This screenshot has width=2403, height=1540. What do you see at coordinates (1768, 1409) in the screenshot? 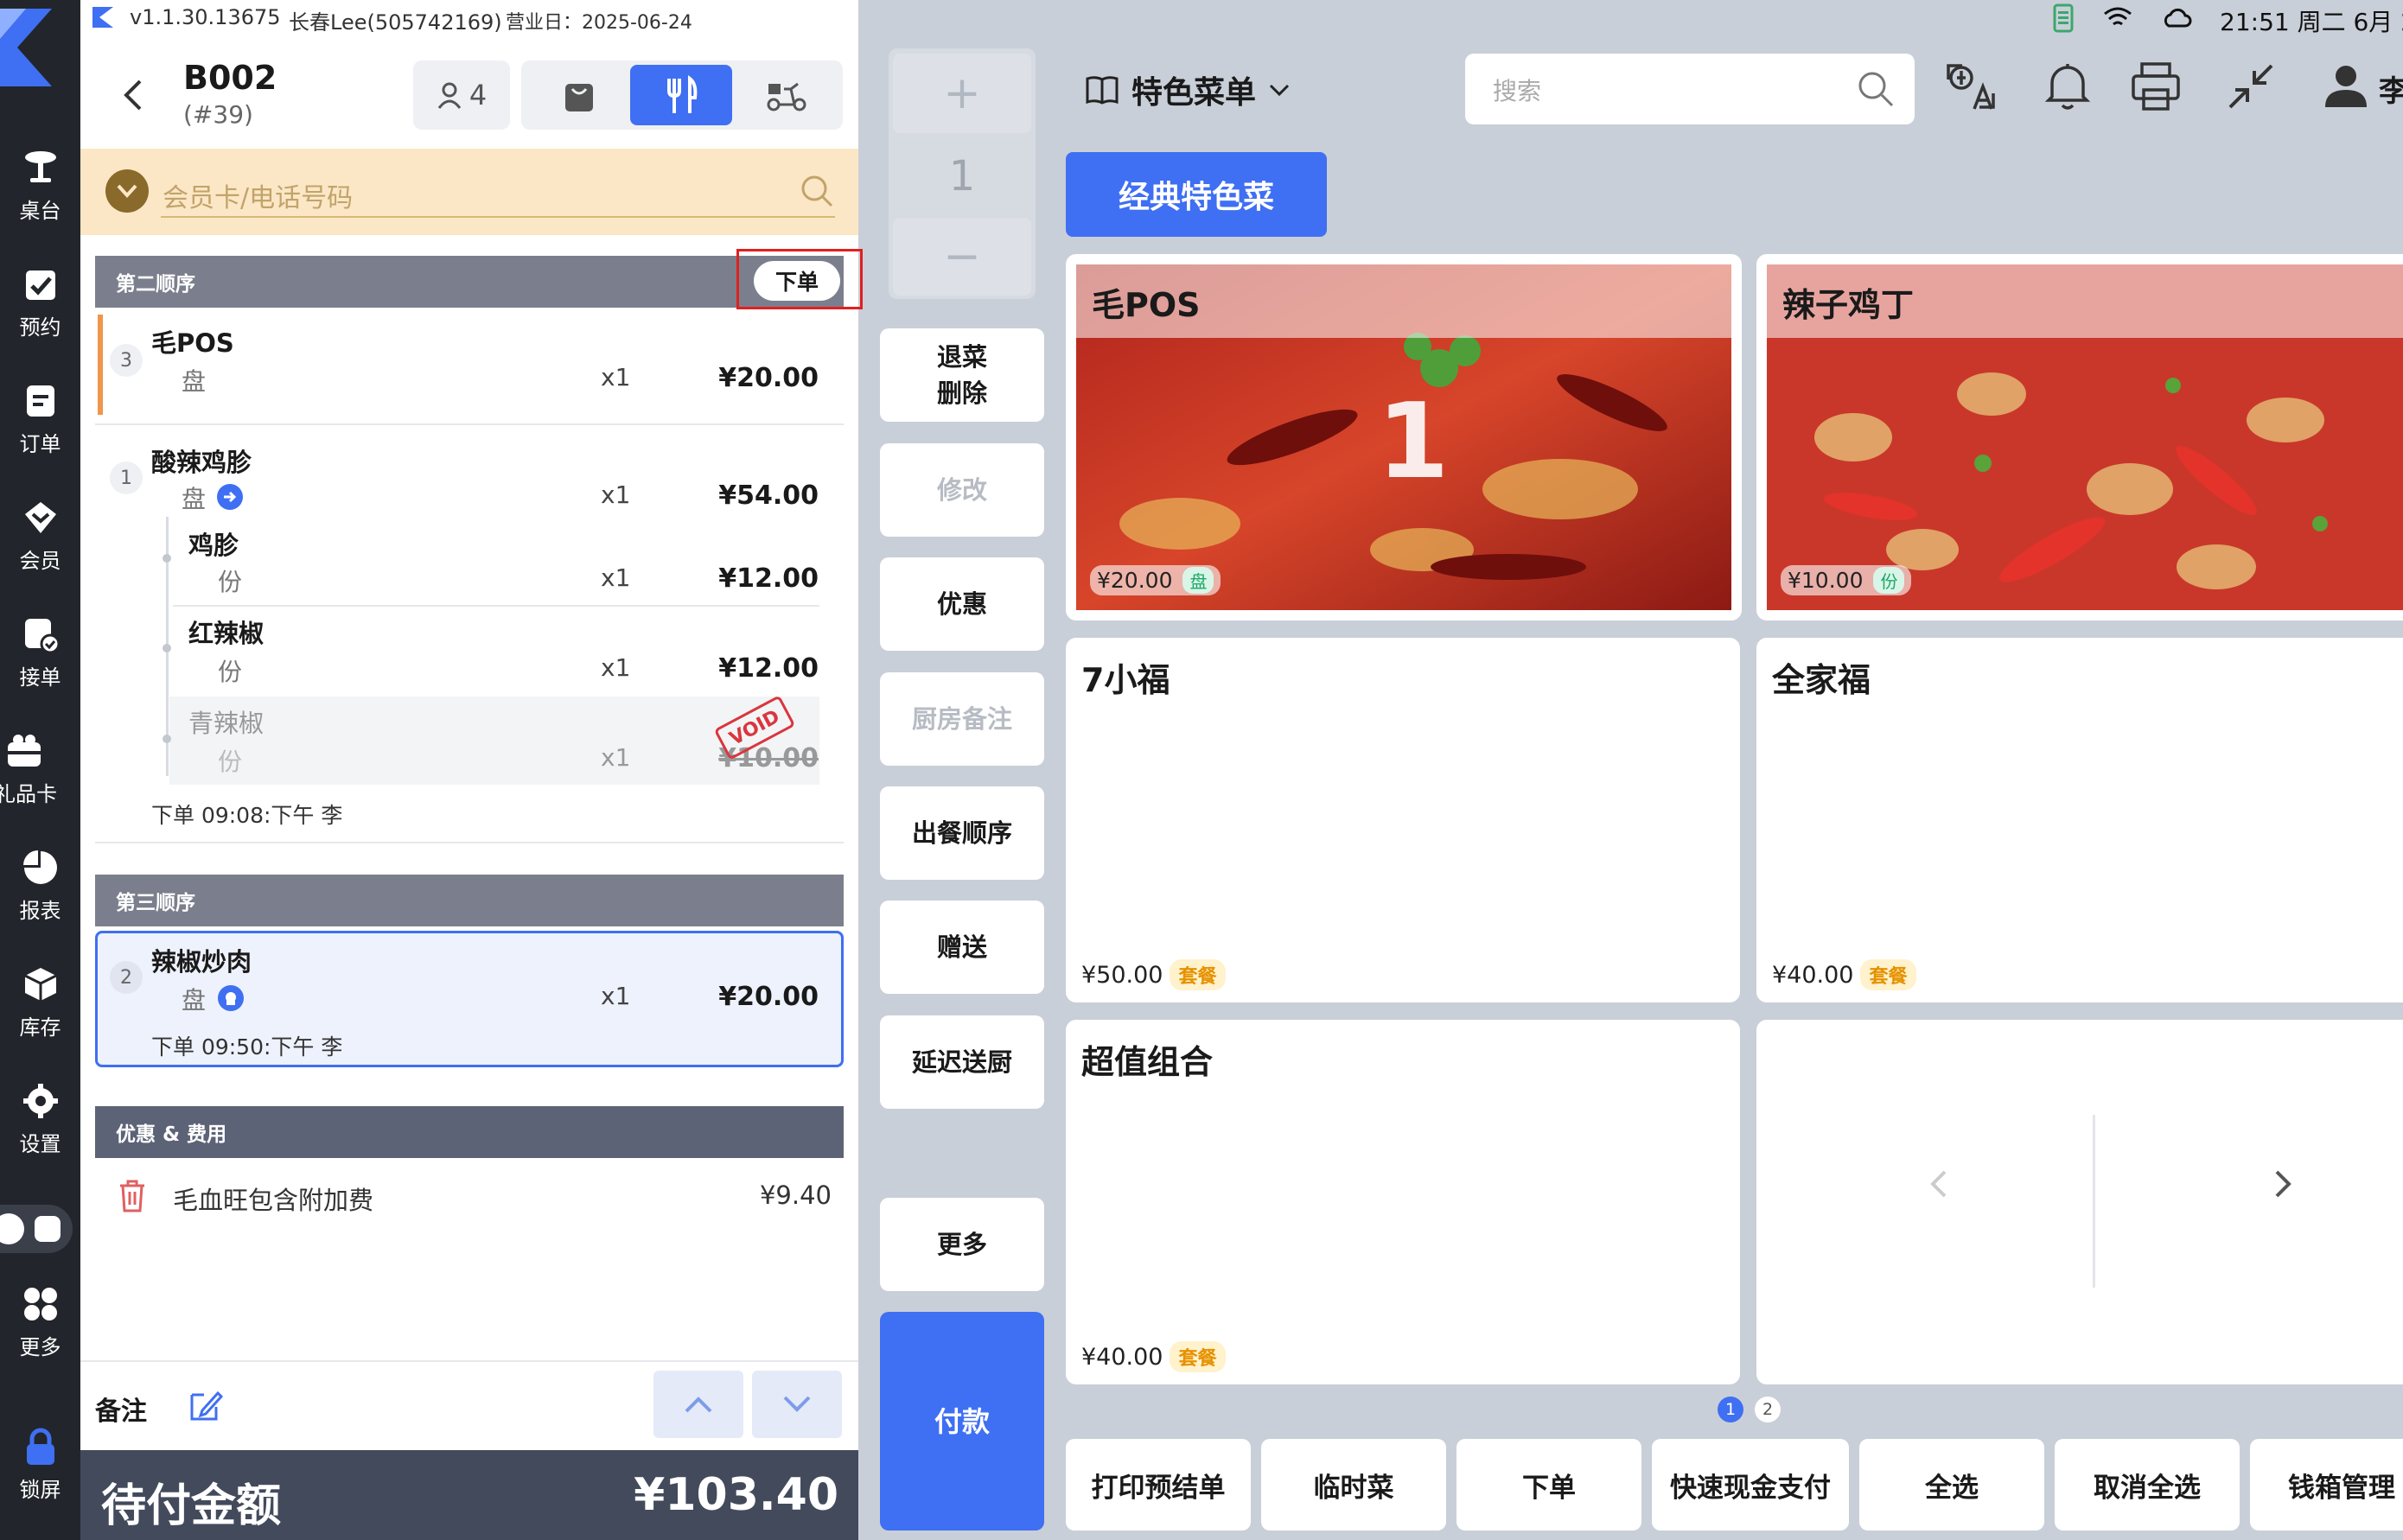
I see `page-dot: 2` at bounding box center [1768, 1409].